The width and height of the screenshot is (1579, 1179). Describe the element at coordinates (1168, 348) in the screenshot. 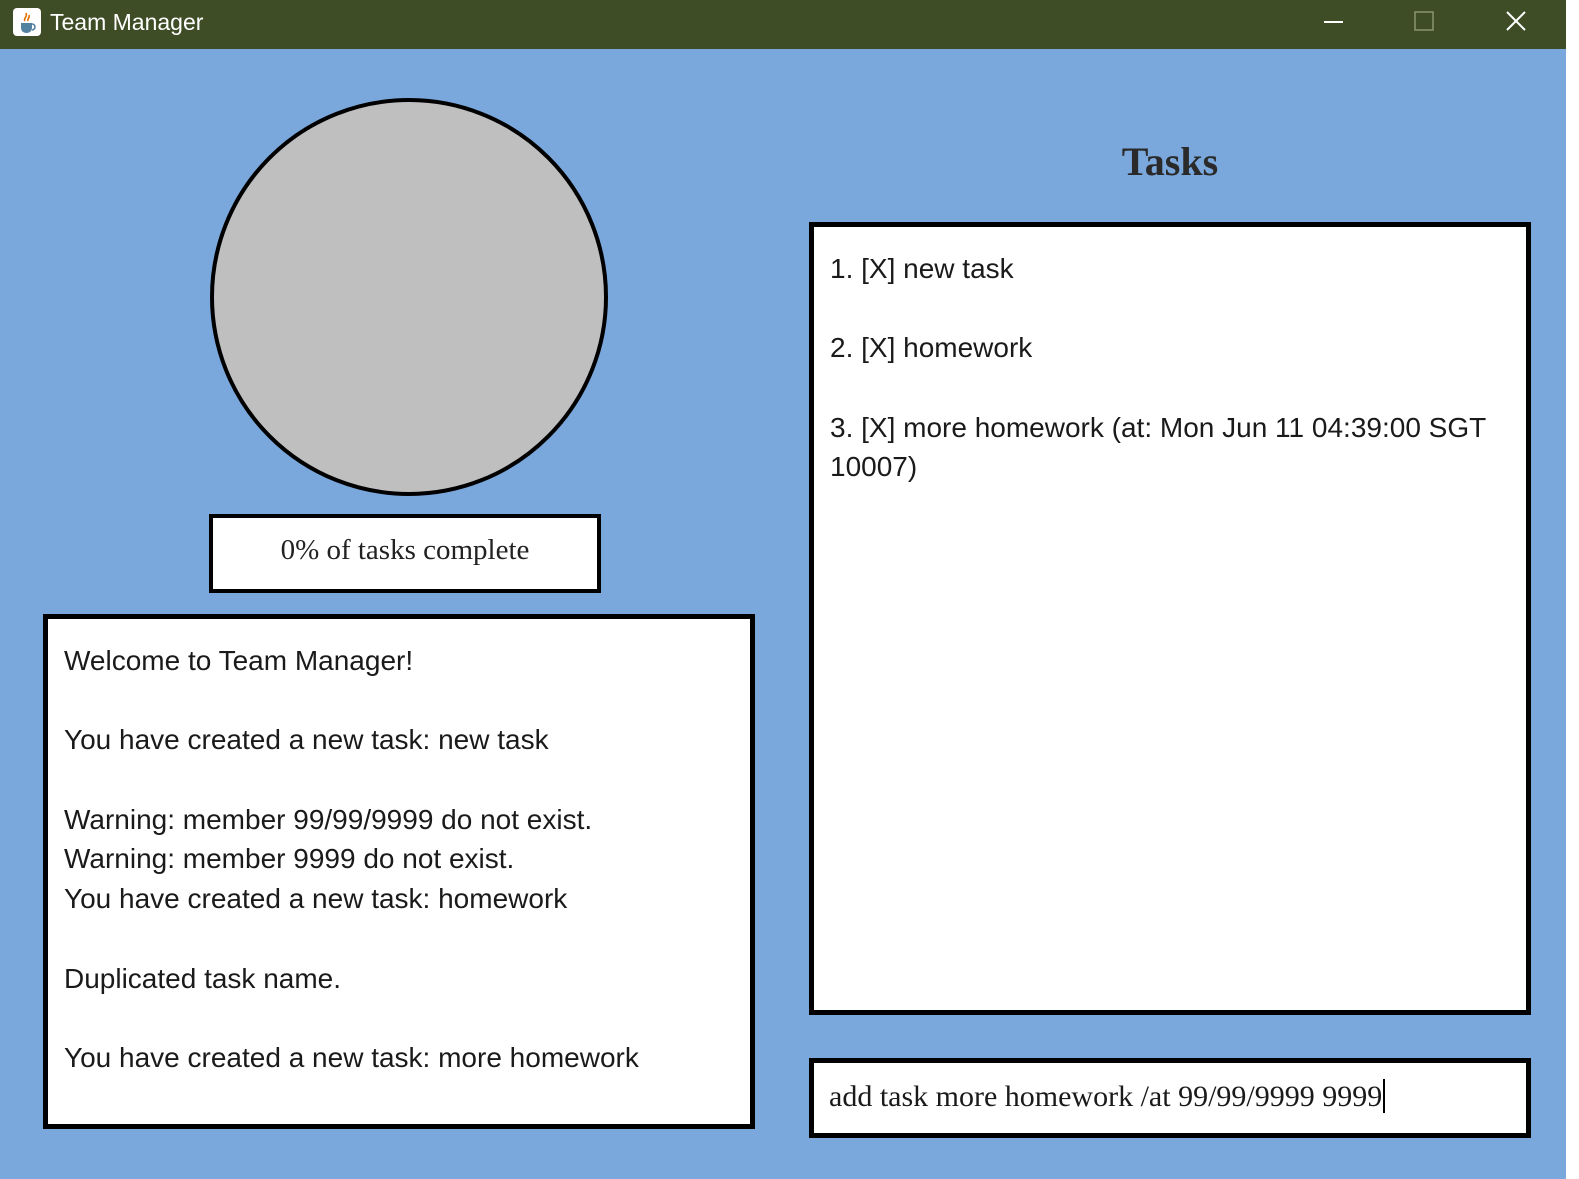

I see `task-item: 2. [X] homework` at that location.